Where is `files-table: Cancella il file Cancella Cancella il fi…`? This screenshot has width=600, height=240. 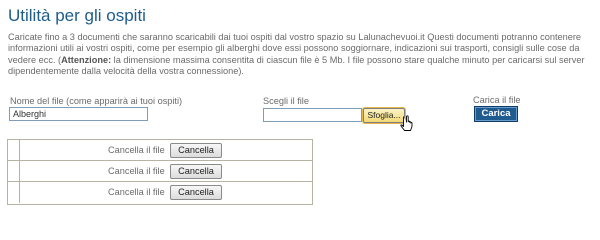 files-table: Cancella il file Cancella Cancella il fi… is located at coordinates (160, 172).